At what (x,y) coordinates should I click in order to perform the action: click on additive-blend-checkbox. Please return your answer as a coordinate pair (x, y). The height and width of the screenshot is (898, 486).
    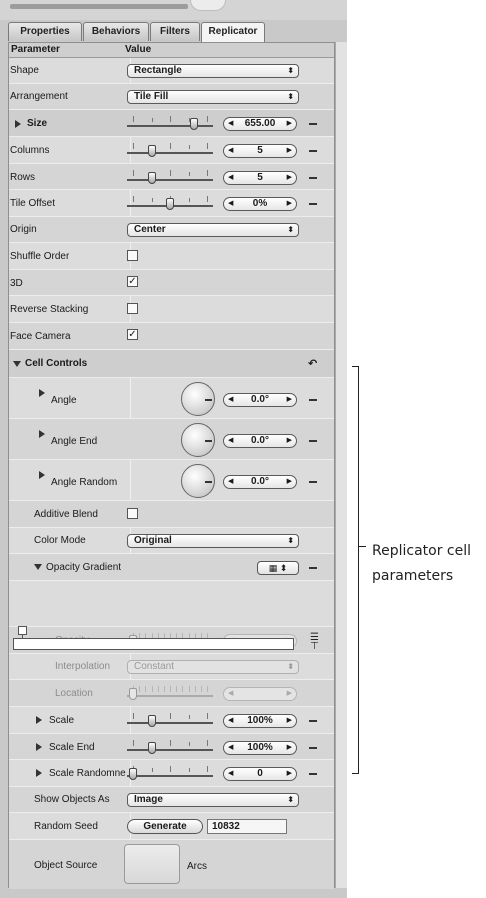
    Looking at the image, I should click on (132, 513).